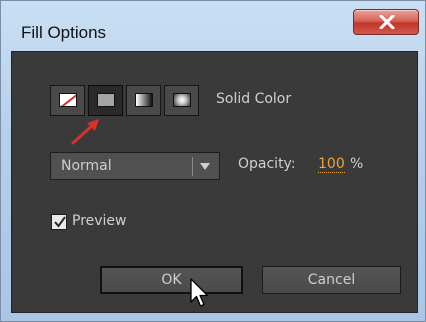 This screenshot has width=426, height=322. I want to click on no-fill-icon, so click(68, 100).